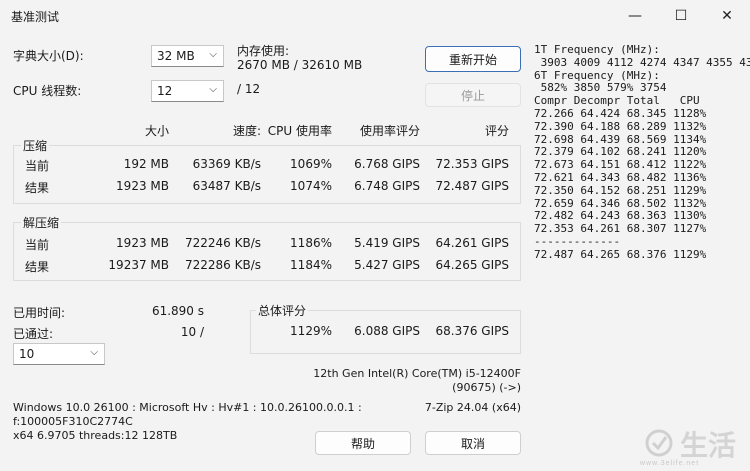  Describe the element at coordinates (363, 443) in the screenshot. I see `help-button: 帮助` at that location.